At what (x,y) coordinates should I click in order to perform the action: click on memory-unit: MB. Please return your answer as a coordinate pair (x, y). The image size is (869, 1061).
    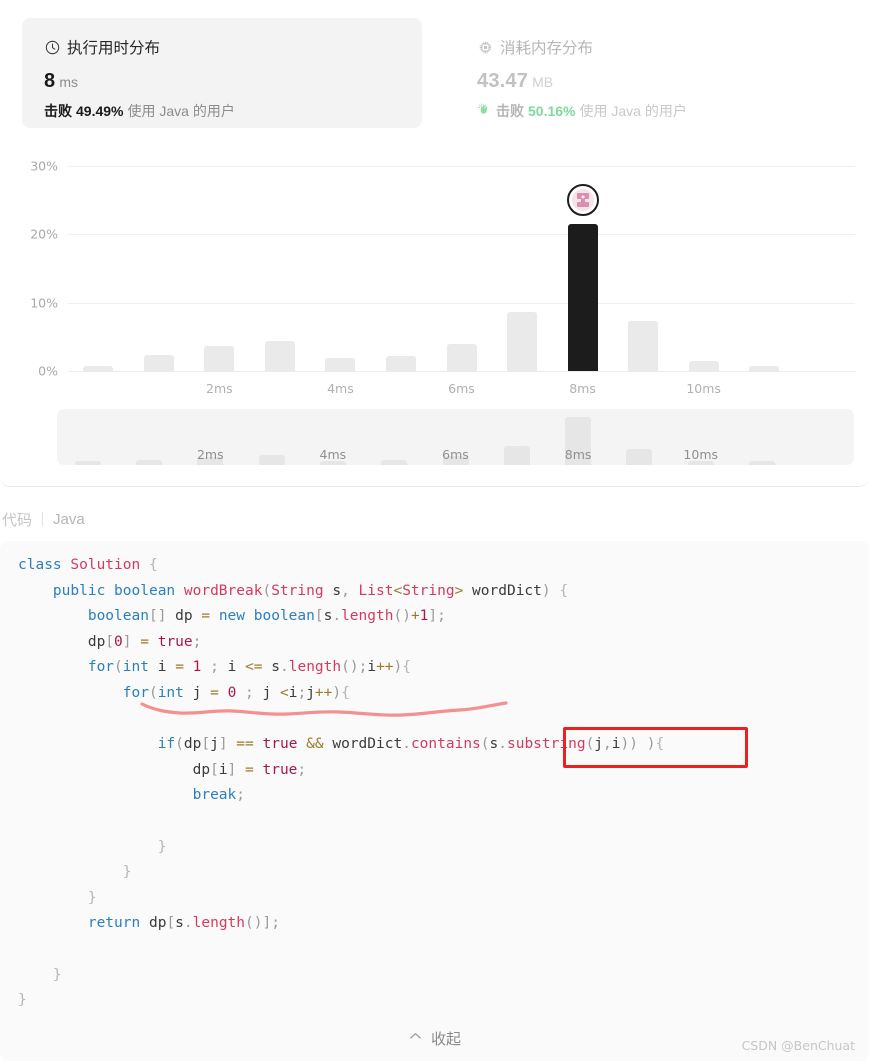
    Looking at the image, I should click on (543, 82).